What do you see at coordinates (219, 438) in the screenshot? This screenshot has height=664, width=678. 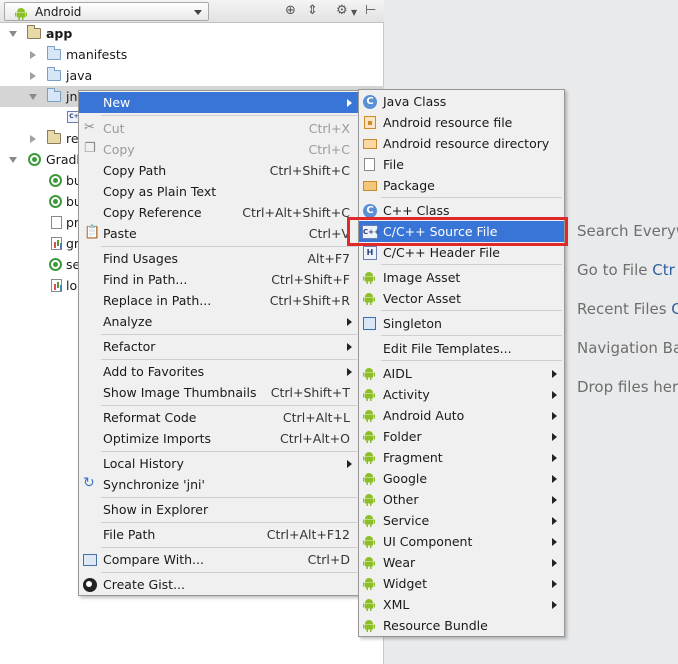 I see `menu-item-optimize-imports: Optimize Imports Ctrl+Alt+O` at bounding box center [219, 438].